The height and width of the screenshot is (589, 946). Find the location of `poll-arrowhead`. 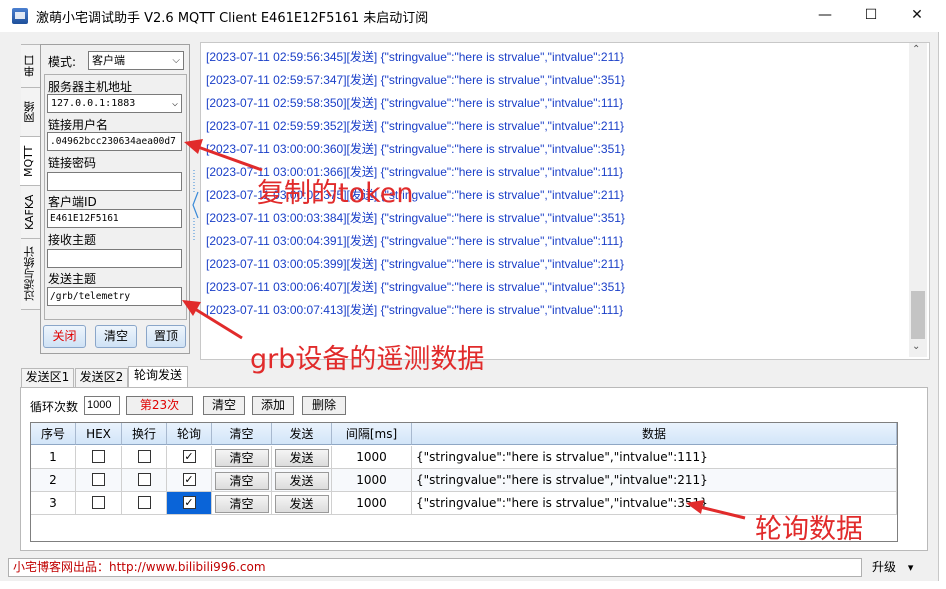

poll-arrowhead is located at coordinates (695, 507).